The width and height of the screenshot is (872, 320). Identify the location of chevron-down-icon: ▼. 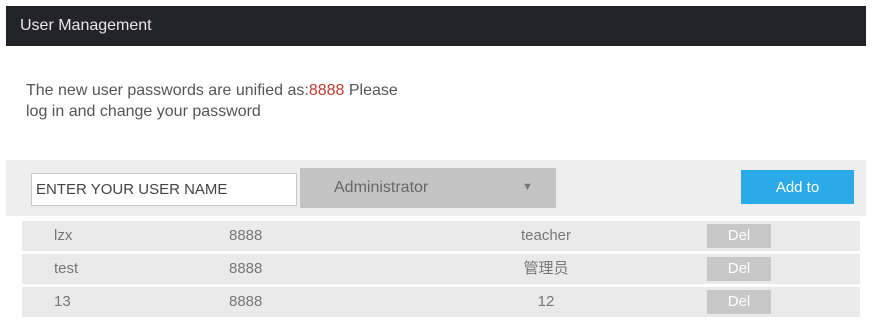
(527, 187).